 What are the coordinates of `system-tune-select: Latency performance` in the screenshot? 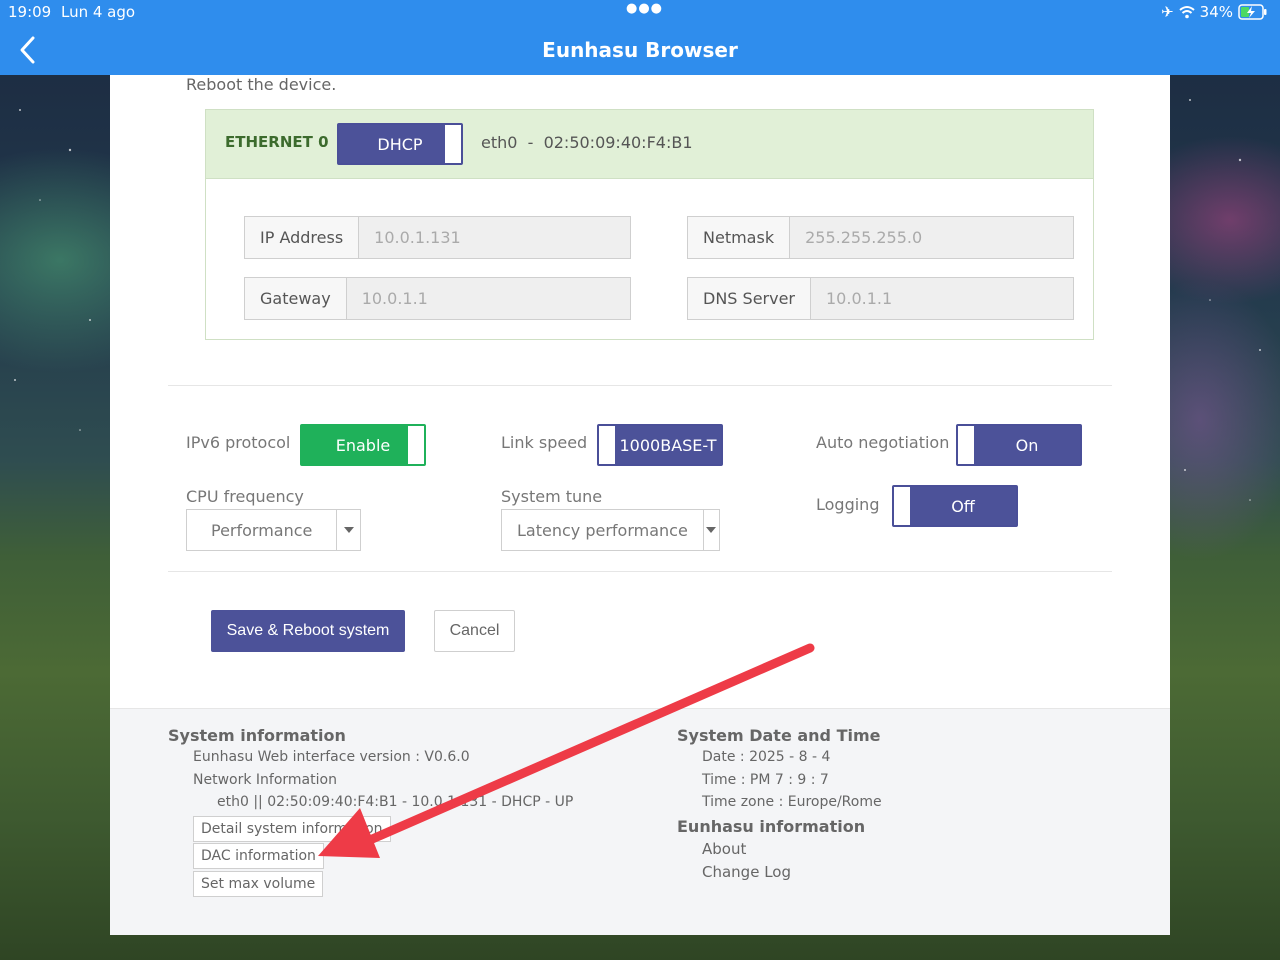 It's located at (610, 530).